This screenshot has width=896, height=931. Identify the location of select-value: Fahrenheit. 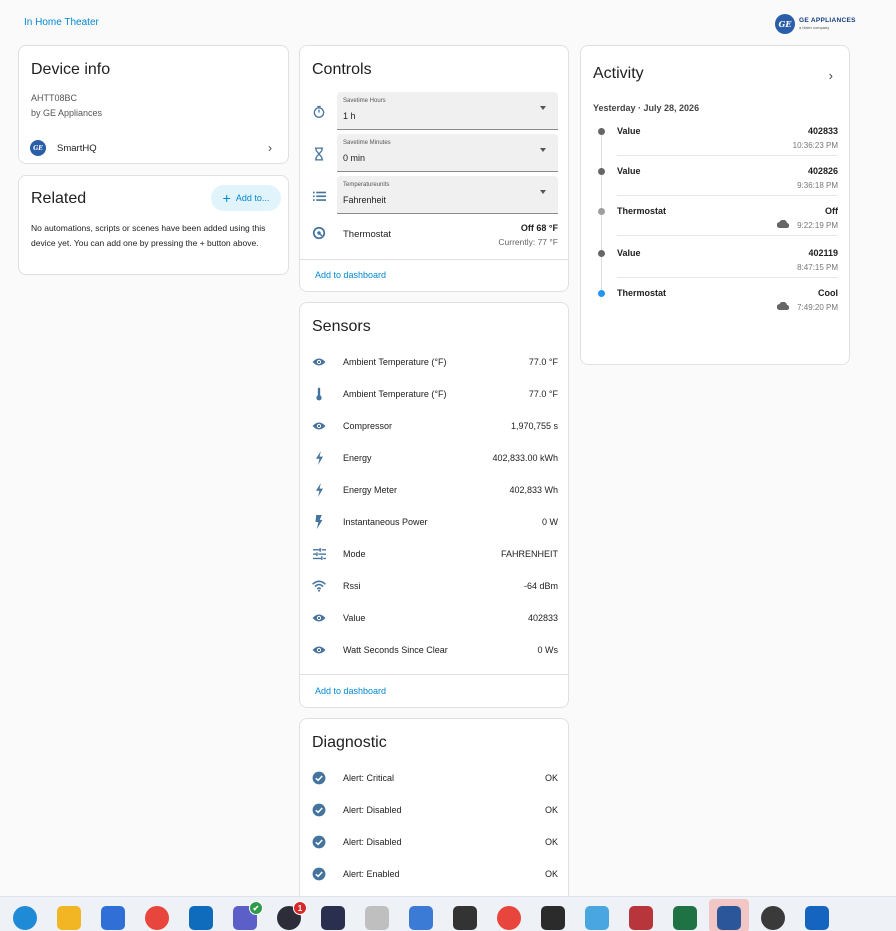
(365, 200).